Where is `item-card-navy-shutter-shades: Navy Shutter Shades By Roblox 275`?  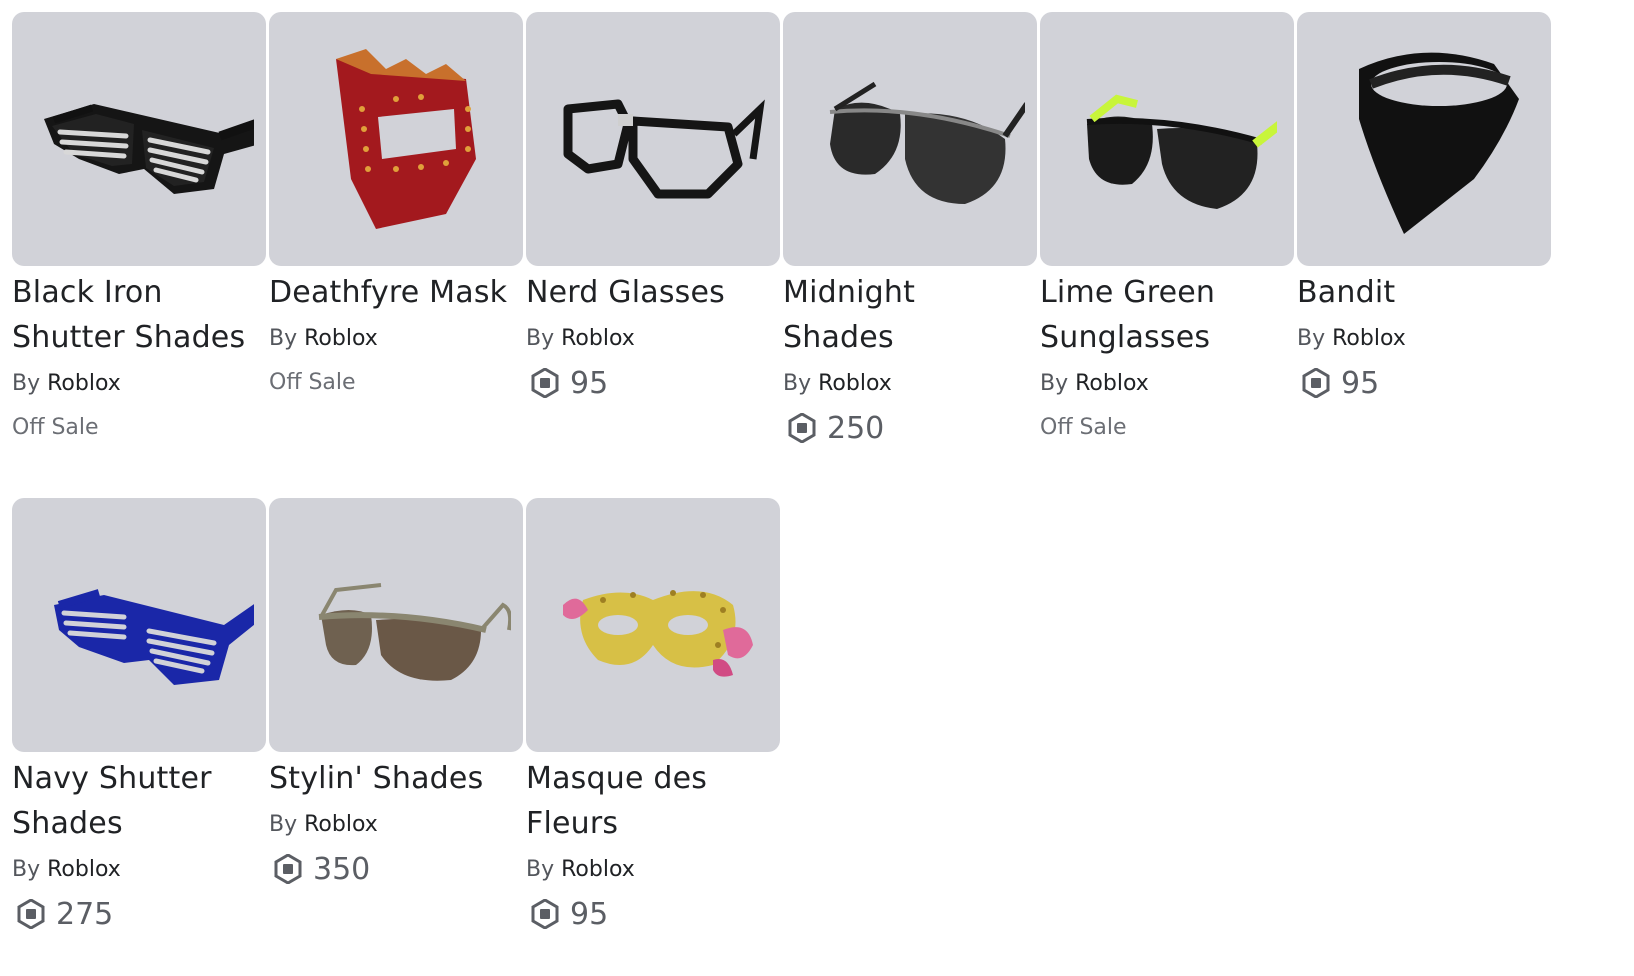 item-card-navy-shutter-shades: Navy Shutter Shades By Roblox 275 is located at coordinates (139, 717).